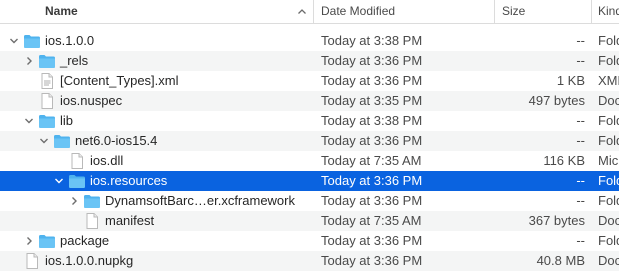 Image resolution: width=619 pixels, height=275 pixels. Describe the element at coordinates (309, 161) in the screenshot. I see `file-row: ios.dll Today at 7:35 AM 116 KB Micr` at that location.